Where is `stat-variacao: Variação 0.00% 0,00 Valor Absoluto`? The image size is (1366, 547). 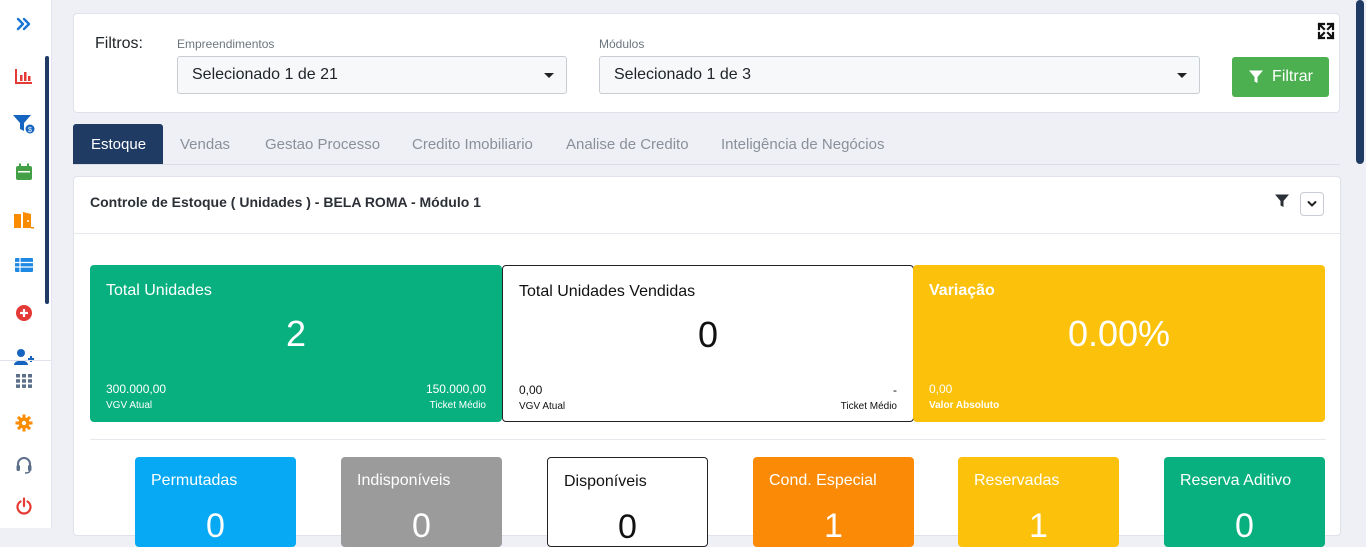
stat-variacao: Variação 0.00% 0,00 Valor Absoluto is located at coordinates (1119, 343).